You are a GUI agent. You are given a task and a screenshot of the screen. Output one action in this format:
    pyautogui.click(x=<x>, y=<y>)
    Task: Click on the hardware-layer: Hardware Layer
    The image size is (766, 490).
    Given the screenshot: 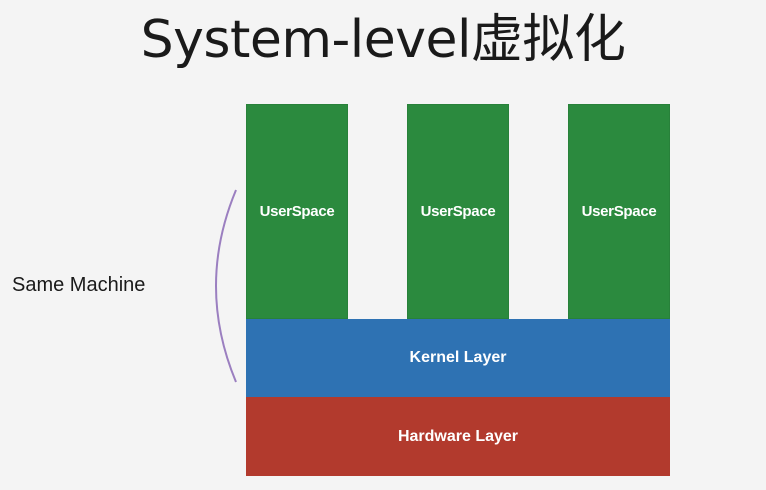 What is the action you would take?
    pyautogui.click(x=458, y=436)
    